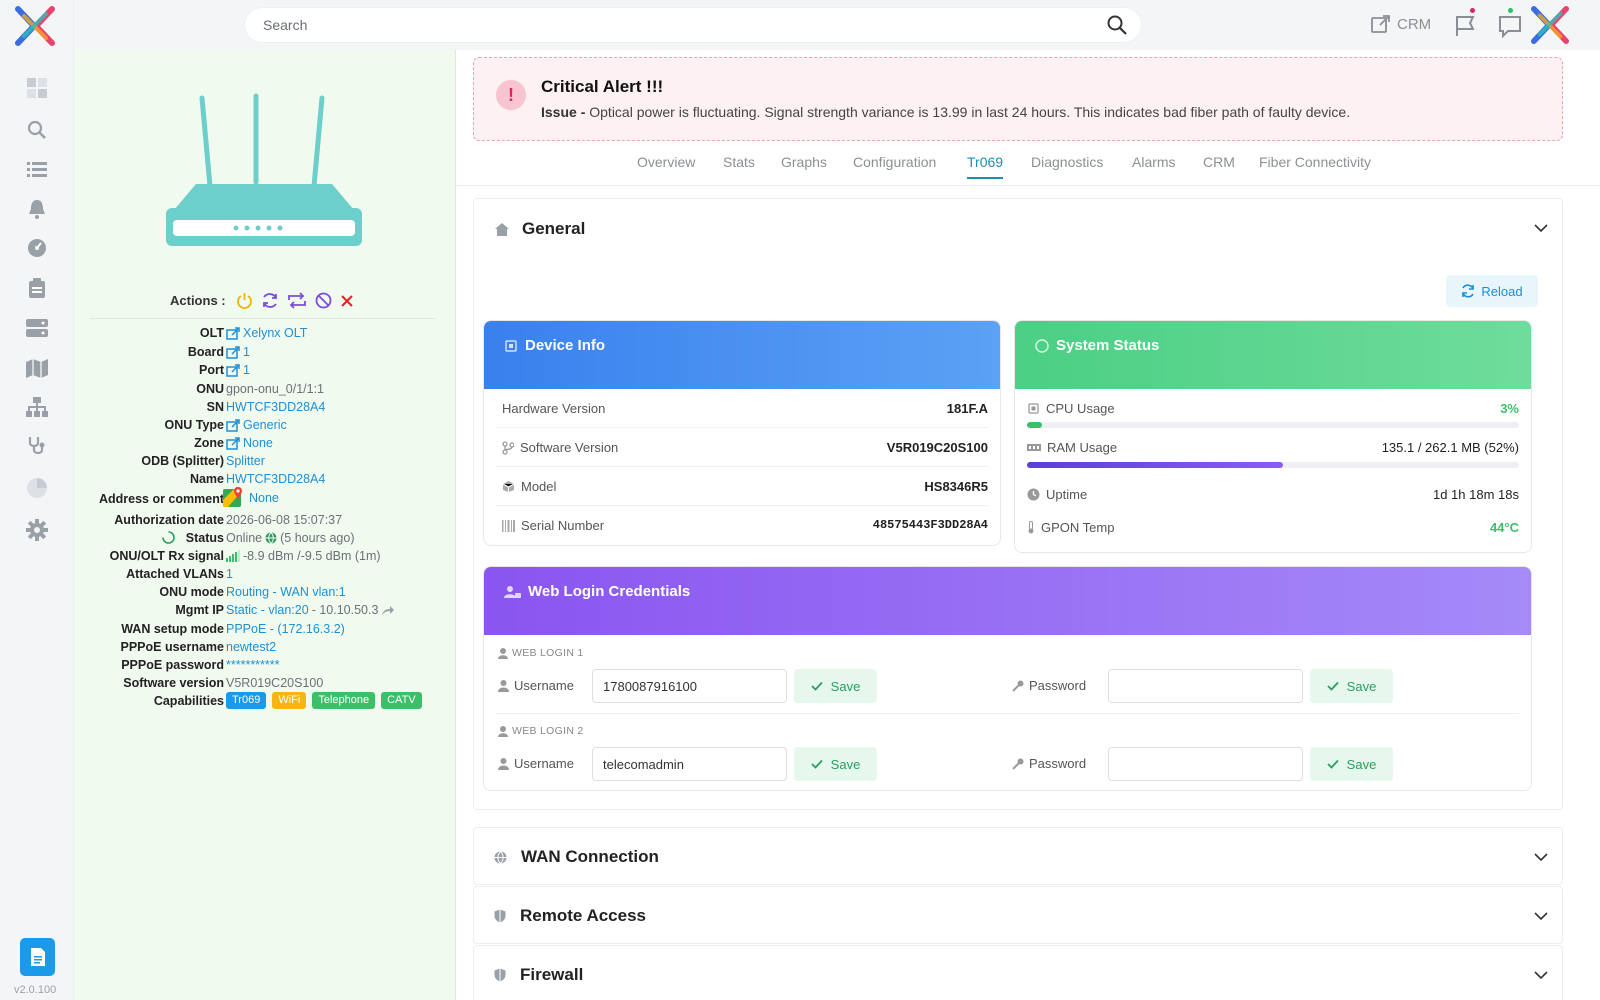 This screenshot has width=1600, height=1000. What do you see at coordinates (1510, 23) in the screenshot?
I see `chat-icon` at bounding box center [1510, 23].